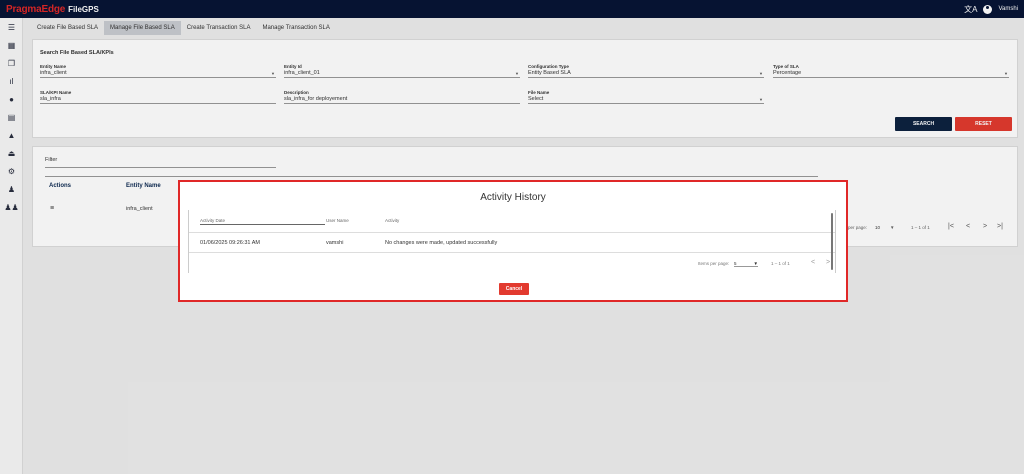  Describe the element at coordinates (828, 262) in the screenshot. I see `next-page-icon: >` at that location.